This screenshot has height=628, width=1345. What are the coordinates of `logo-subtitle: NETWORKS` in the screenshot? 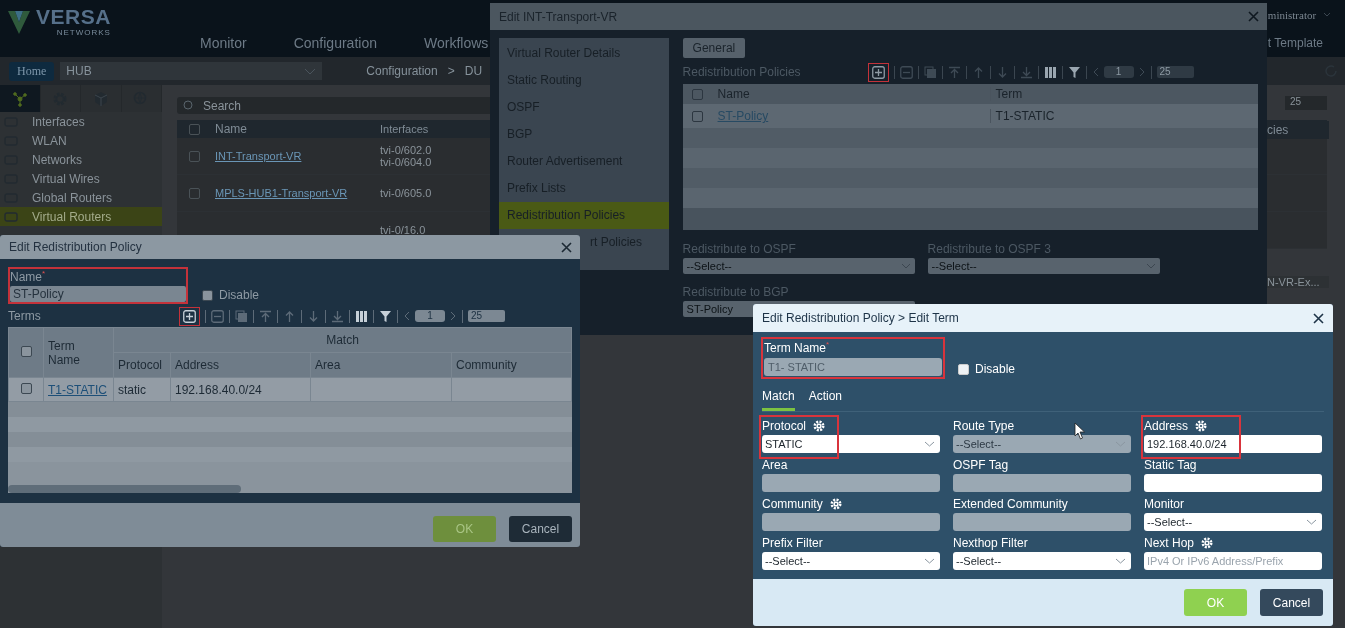 It's located at (83, 32).